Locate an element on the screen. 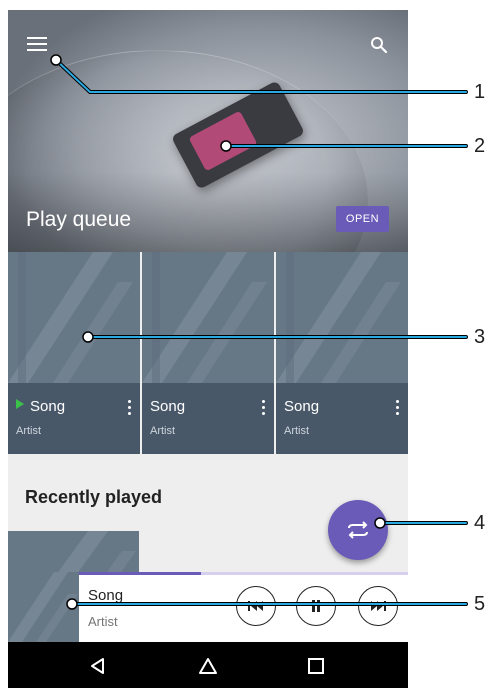  mini-player: Song Artist is located at coordinates (208, 607).